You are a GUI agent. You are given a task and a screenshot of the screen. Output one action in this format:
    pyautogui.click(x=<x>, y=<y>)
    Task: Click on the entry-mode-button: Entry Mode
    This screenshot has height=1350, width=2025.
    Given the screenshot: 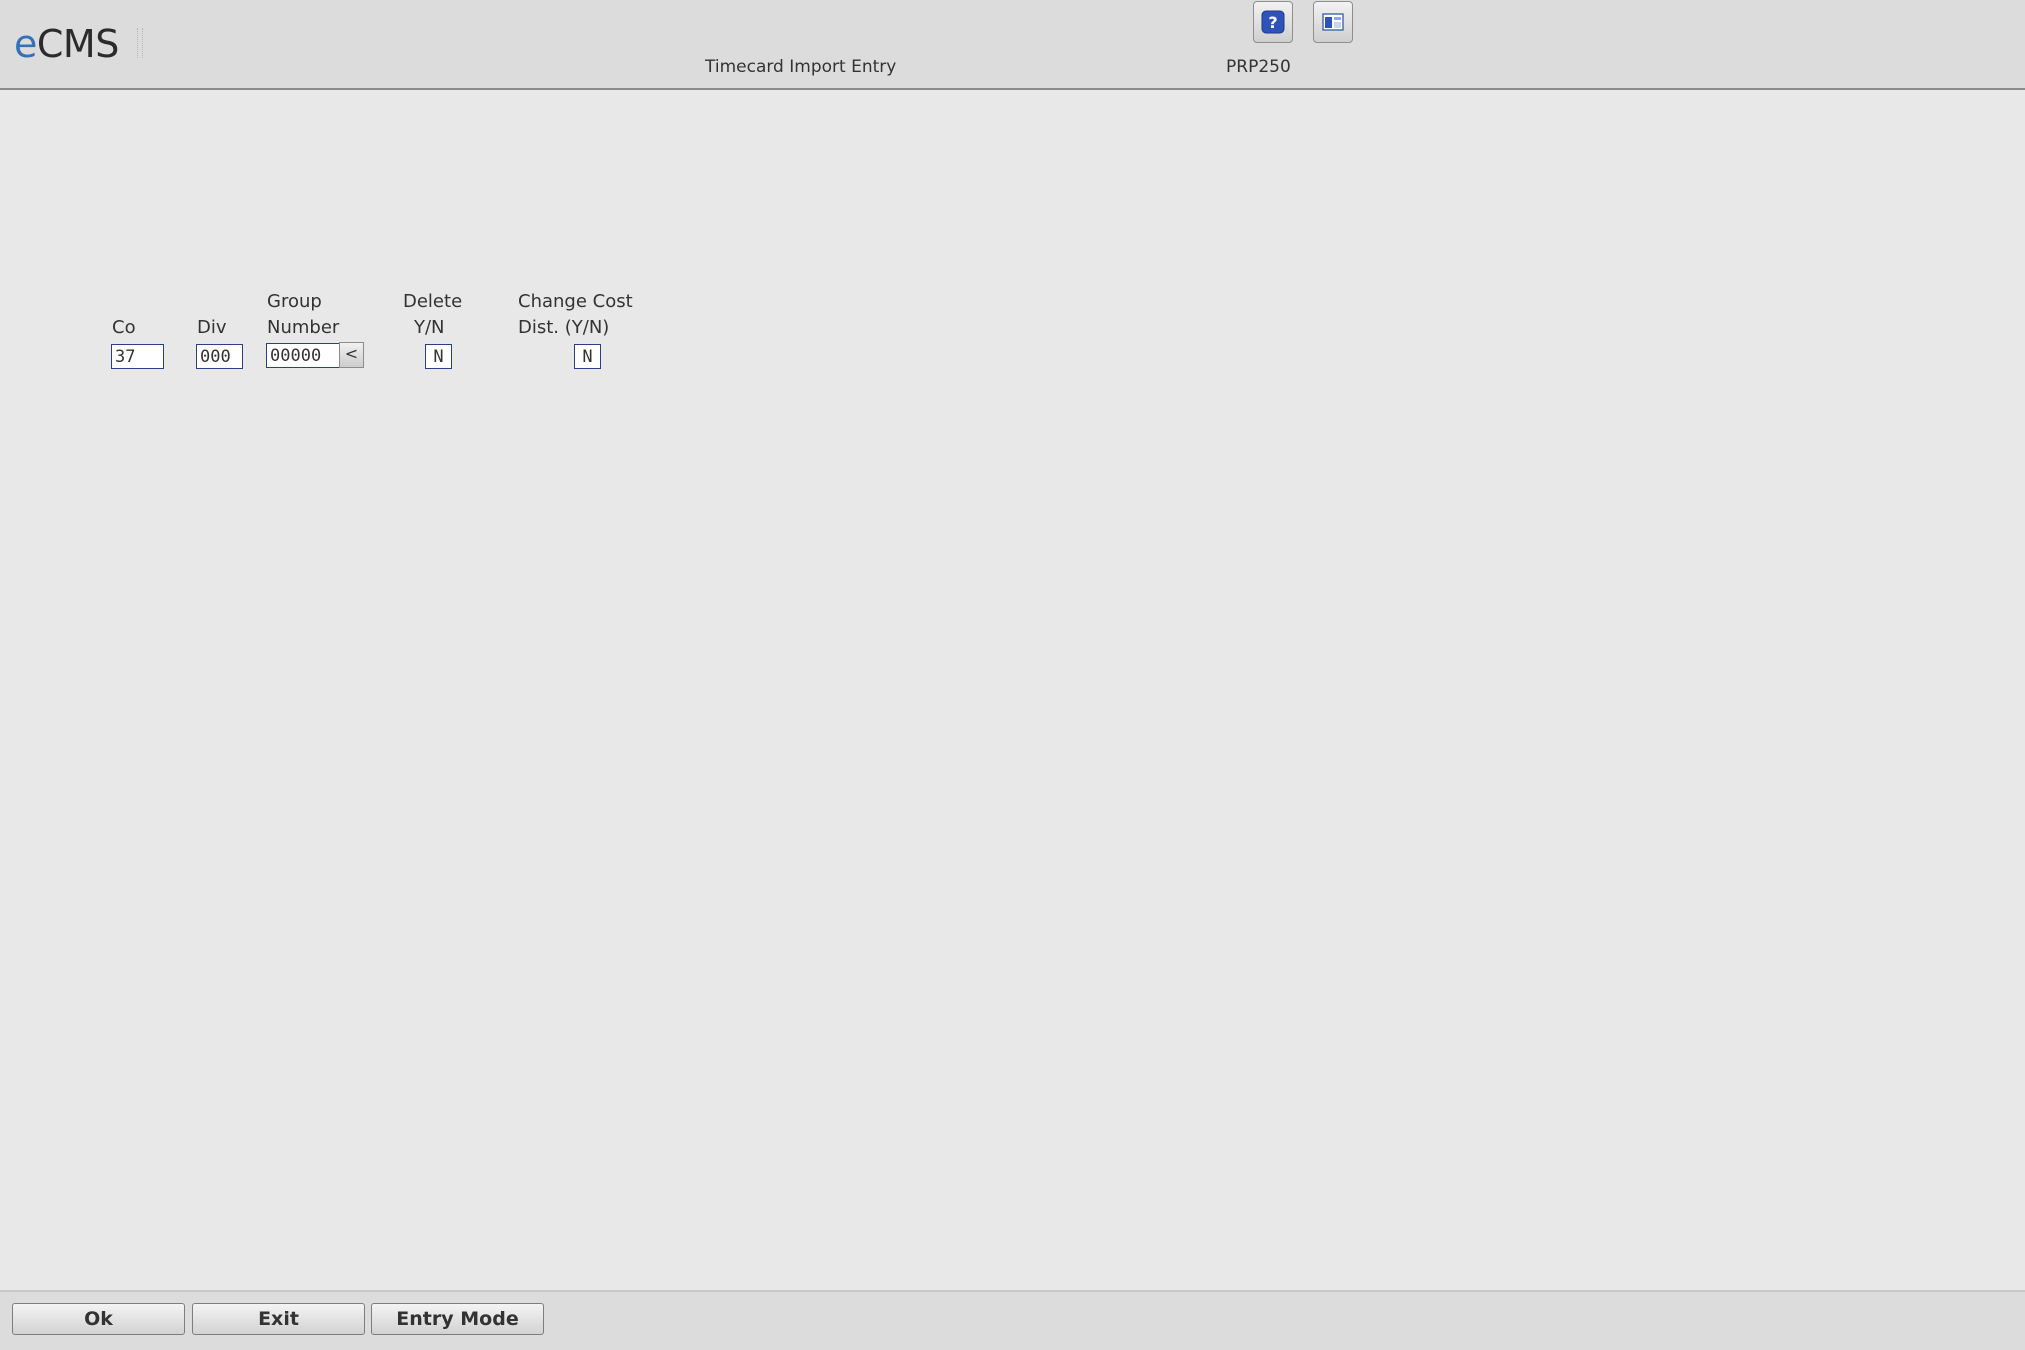 What is the action you would take?
    pyautogui.click(x=457, y=1319)
    